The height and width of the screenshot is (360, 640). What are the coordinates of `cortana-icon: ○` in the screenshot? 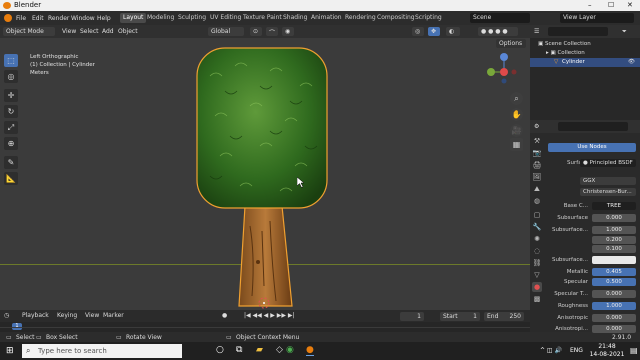 It's located at (220, 350).